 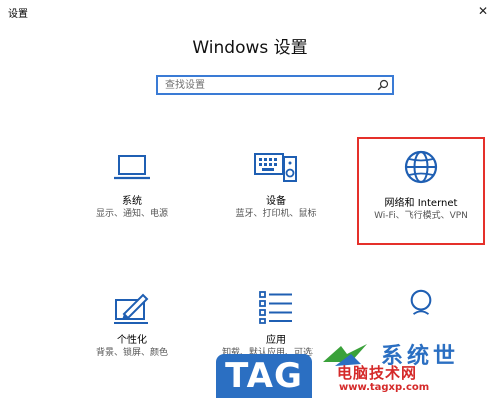 I want to click on tile-system: 系统 显示、通知、电源, so click(x=132, y=185).